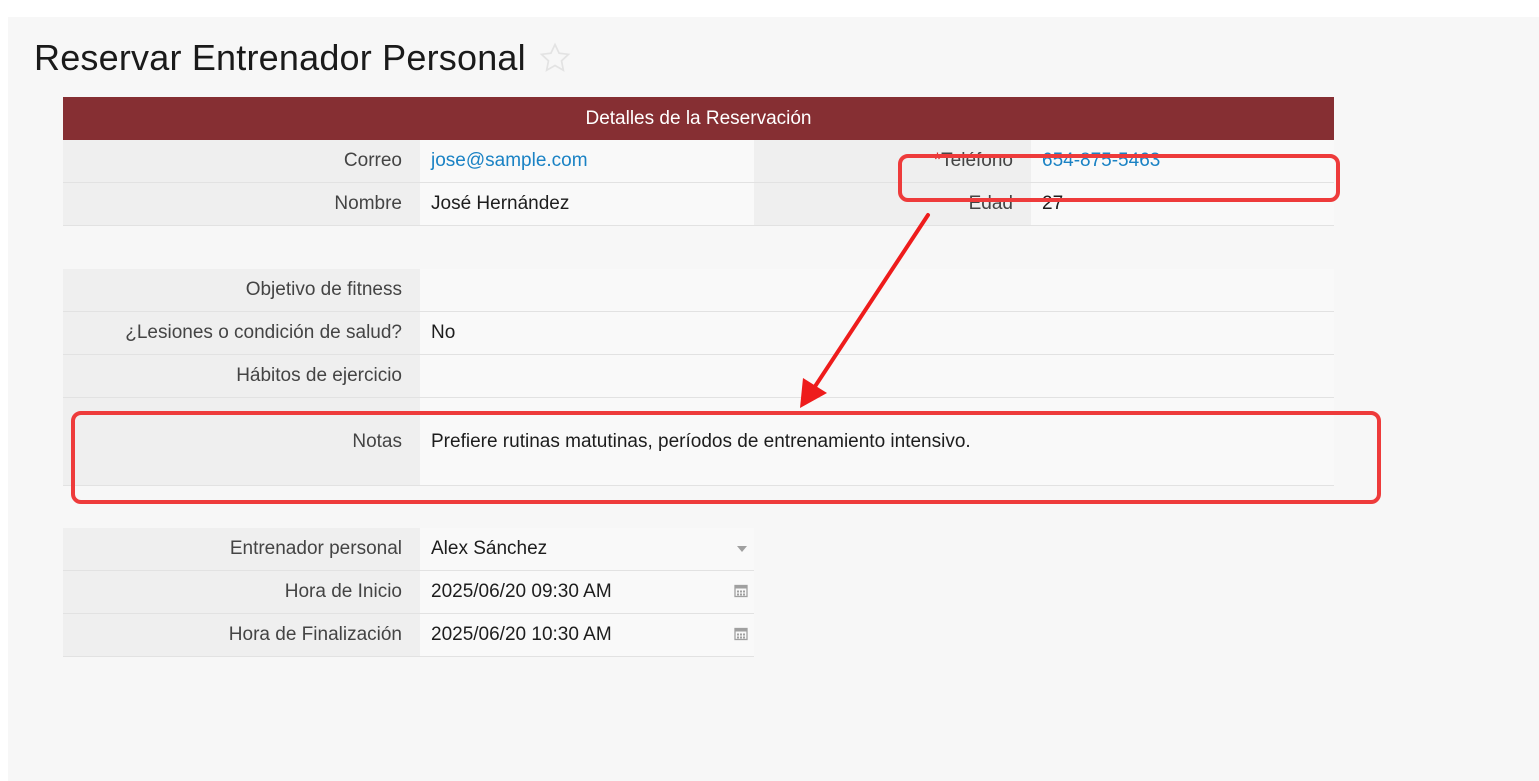  What do you see at coordinates (1182, 161) in the screenshot?
I see `phone-value: 654-875-5463` at bounding box center [1182, 161].